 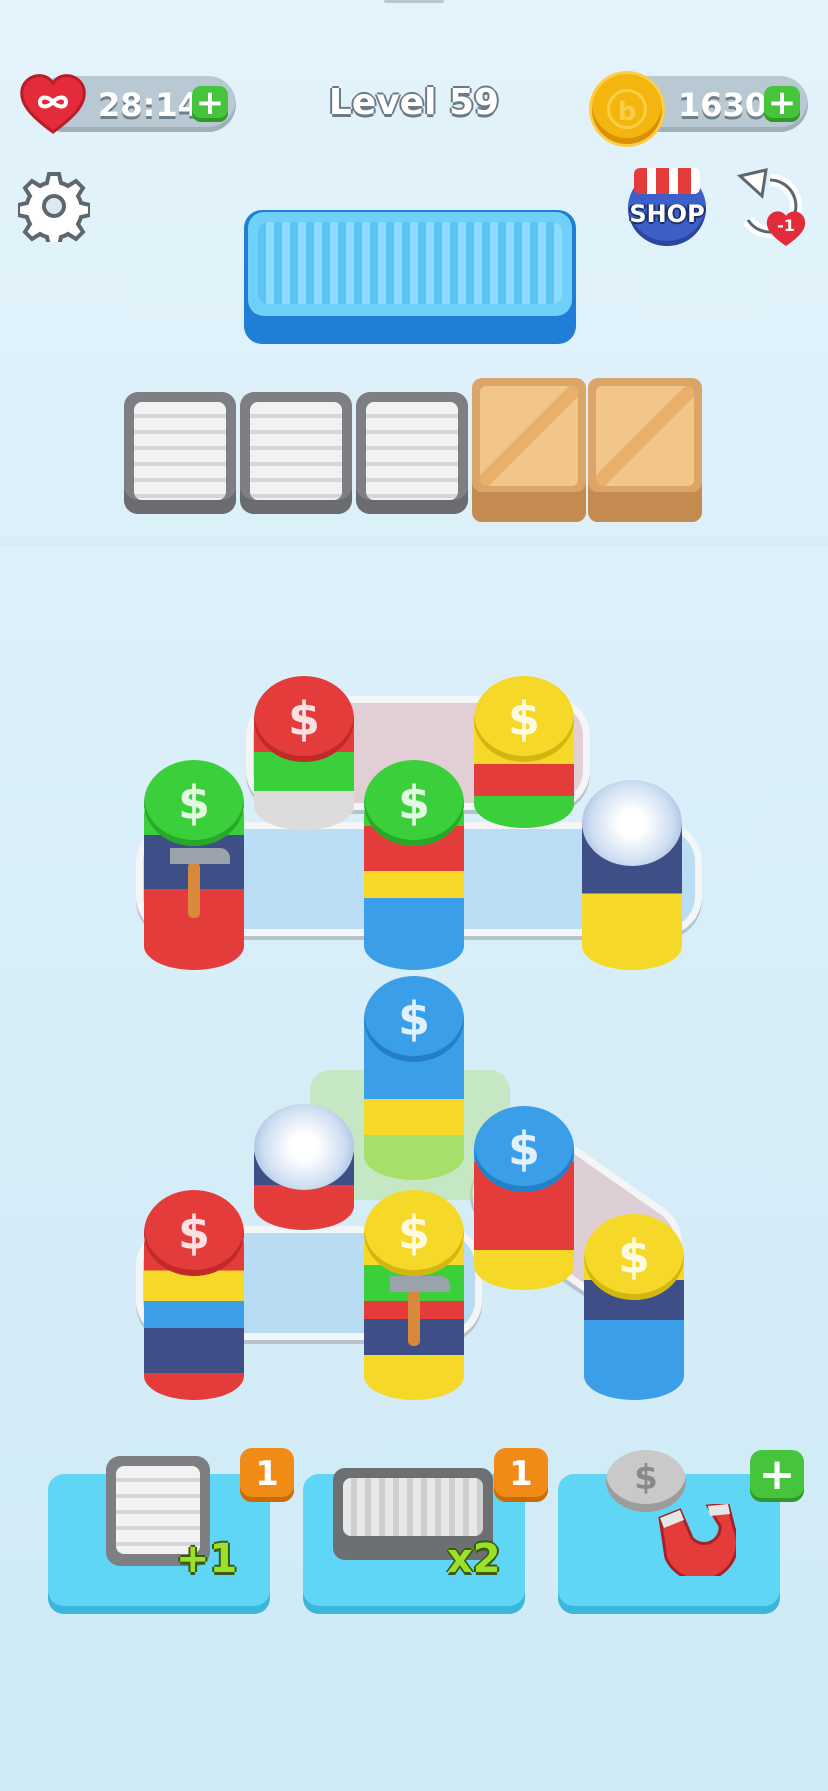 I want to click on coin-top-blue: $, so click(x=414, y=1019).